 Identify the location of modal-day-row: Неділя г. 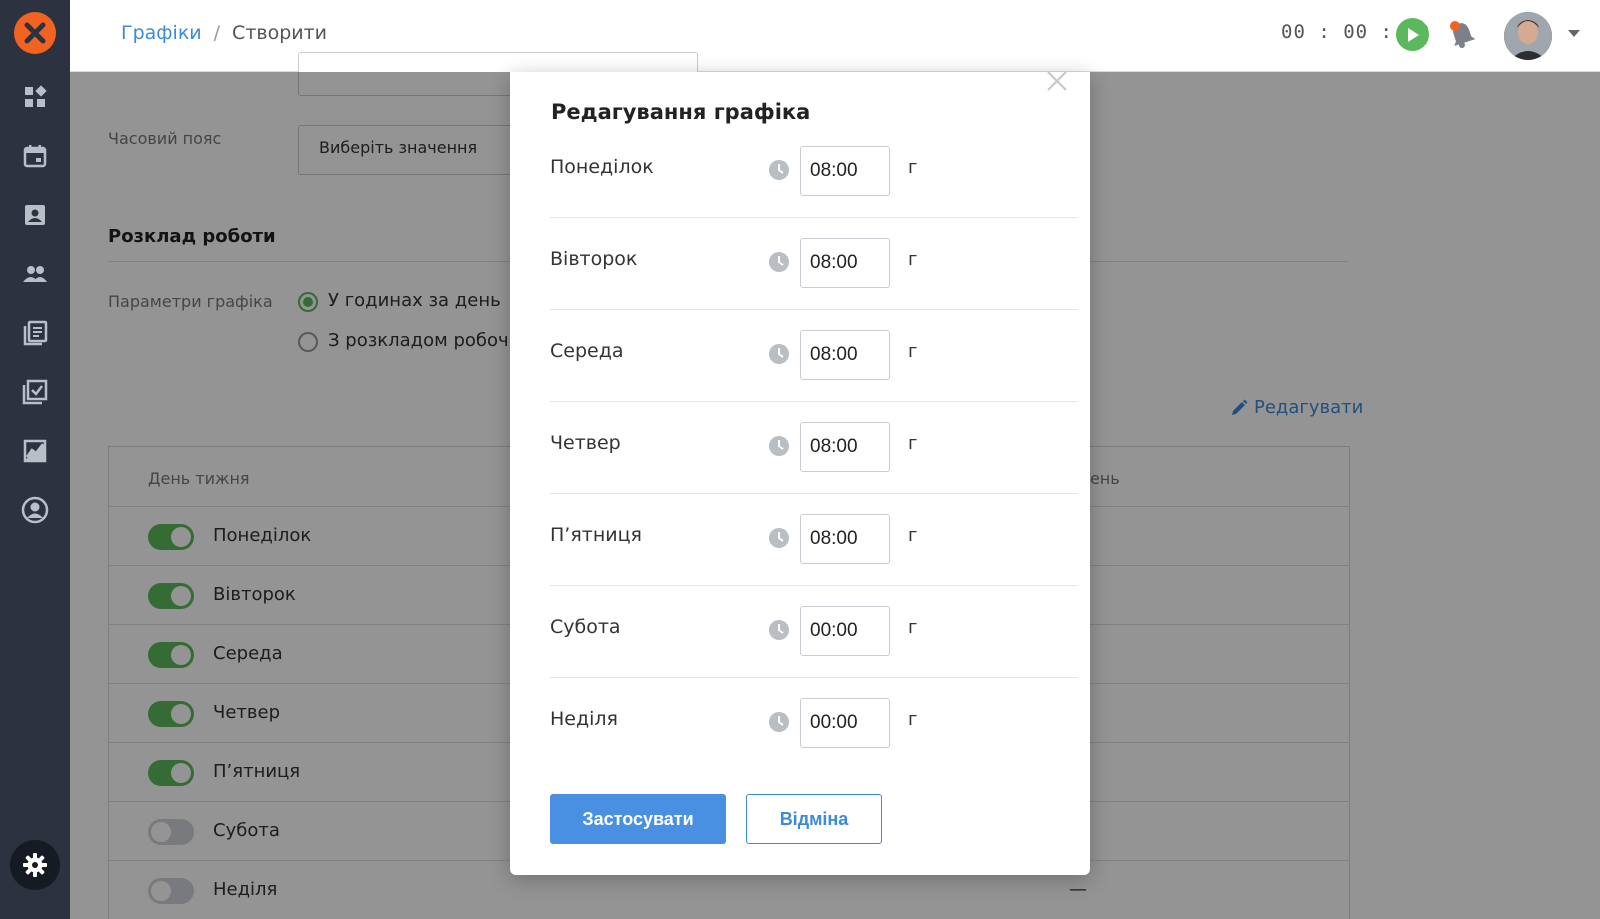
(814, 724).